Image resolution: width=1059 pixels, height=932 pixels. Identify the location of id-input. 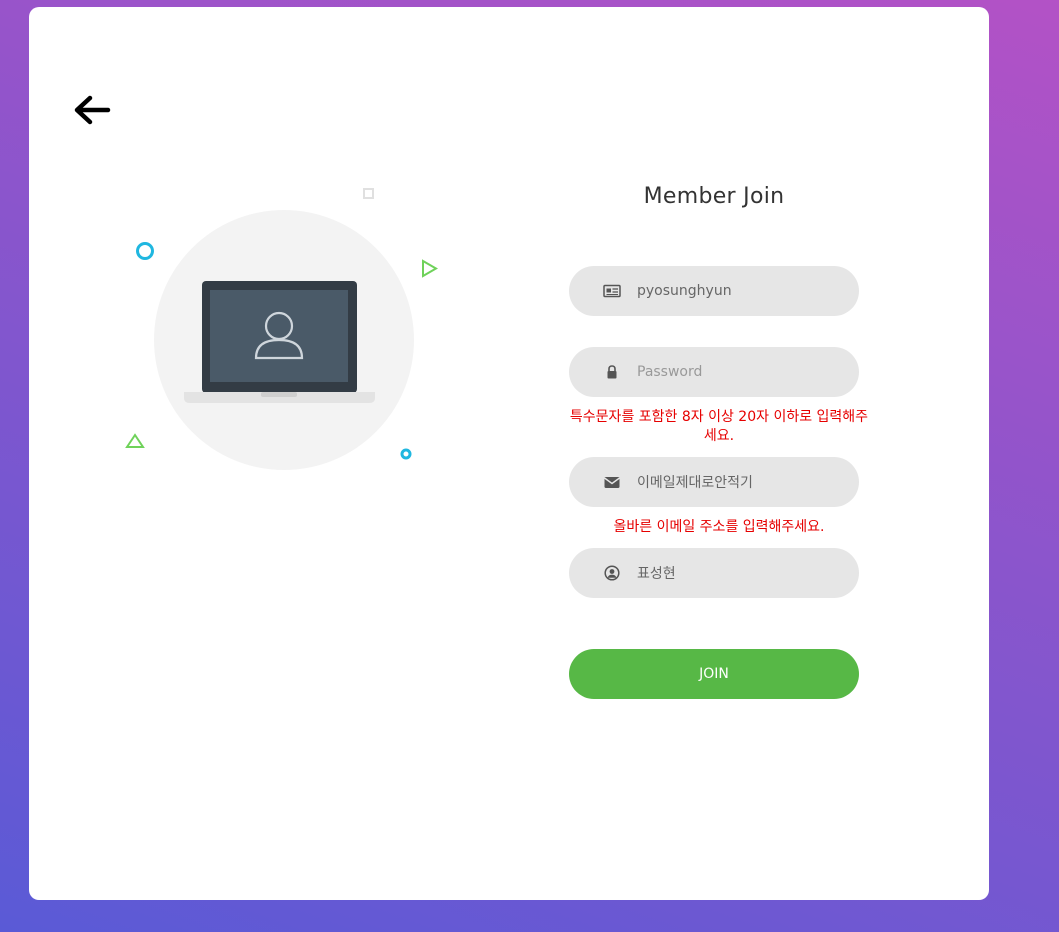
(737, 291).